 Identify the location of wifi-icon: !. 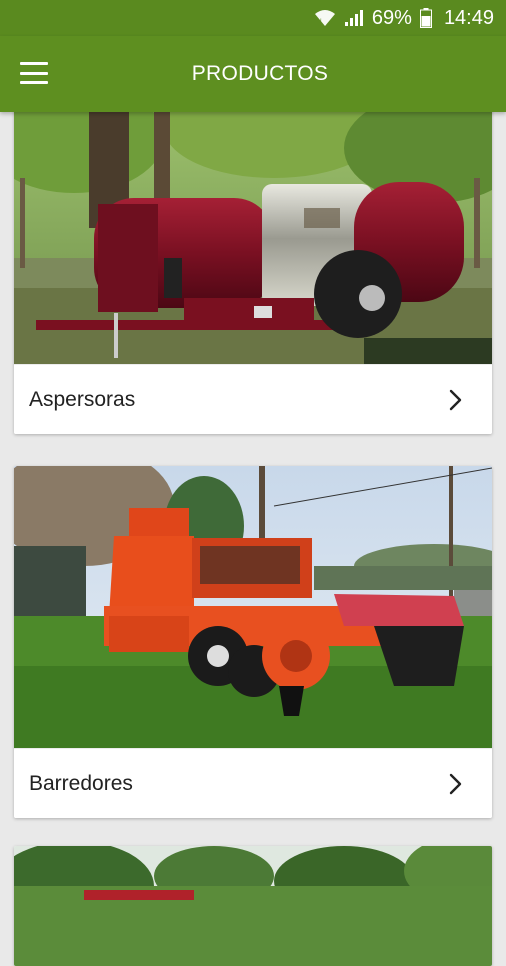
(324, 18).